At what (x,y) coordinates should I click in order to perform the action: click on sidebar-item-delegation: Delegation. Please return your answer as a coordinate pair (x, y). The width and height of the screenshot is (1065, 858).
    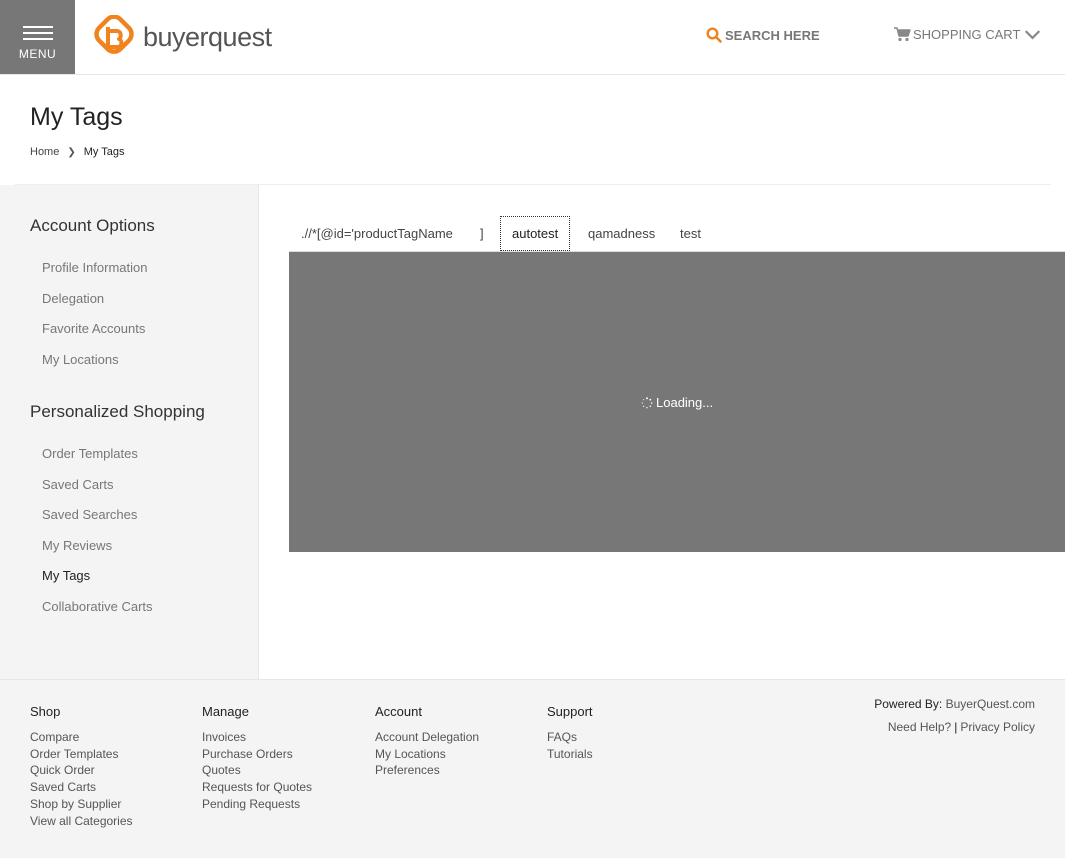
    Looking at the image, I should click on (73, 298).